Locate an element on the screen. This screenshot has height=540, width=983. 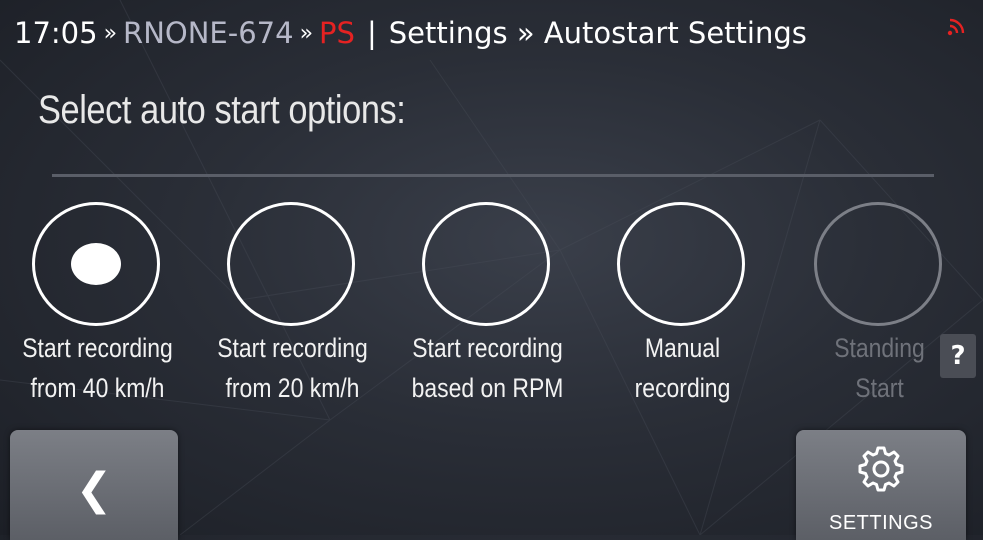
option-label: Start recording from 40 km/h is located at coordinates (98, 368).